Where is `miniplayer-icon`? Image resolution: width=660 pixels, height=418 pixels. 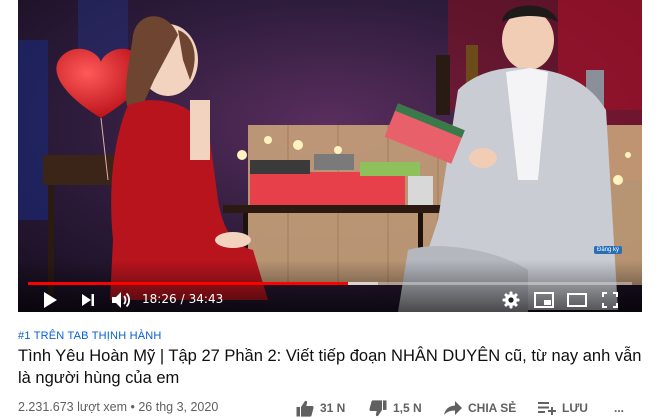
miniplayer-icon is located at coordinates (544, 300).